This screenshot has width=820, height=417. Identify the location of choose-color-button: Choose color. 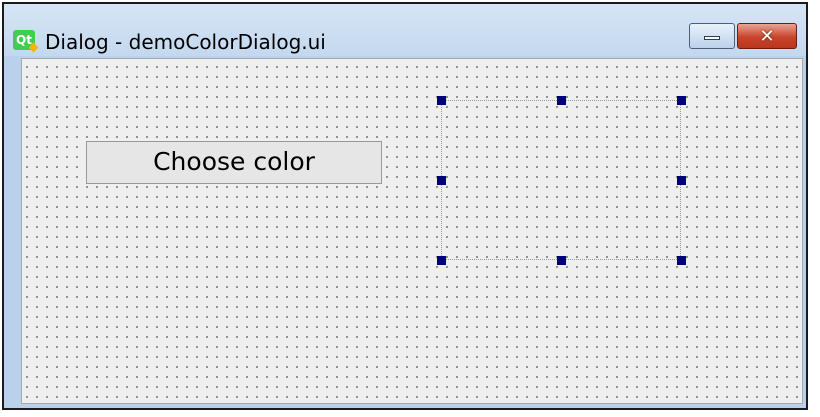
(234, 162).